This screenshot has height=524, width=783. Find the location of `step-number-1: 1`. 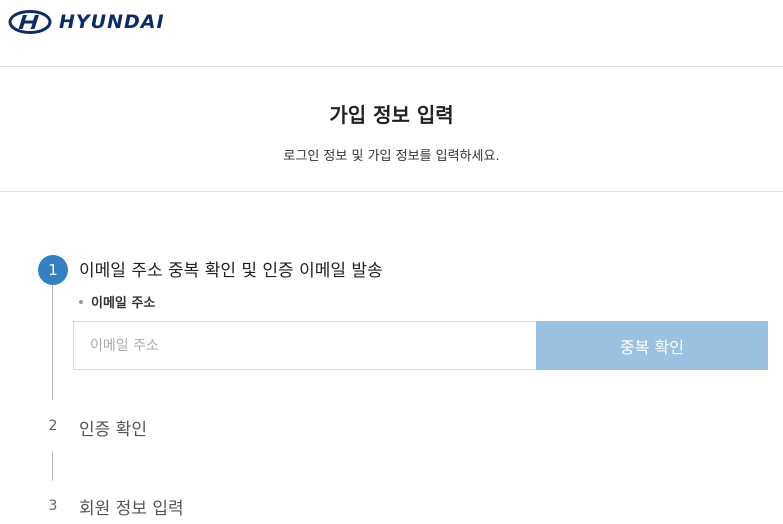

step-number-1: 1 is located at coordinates (53, 270).